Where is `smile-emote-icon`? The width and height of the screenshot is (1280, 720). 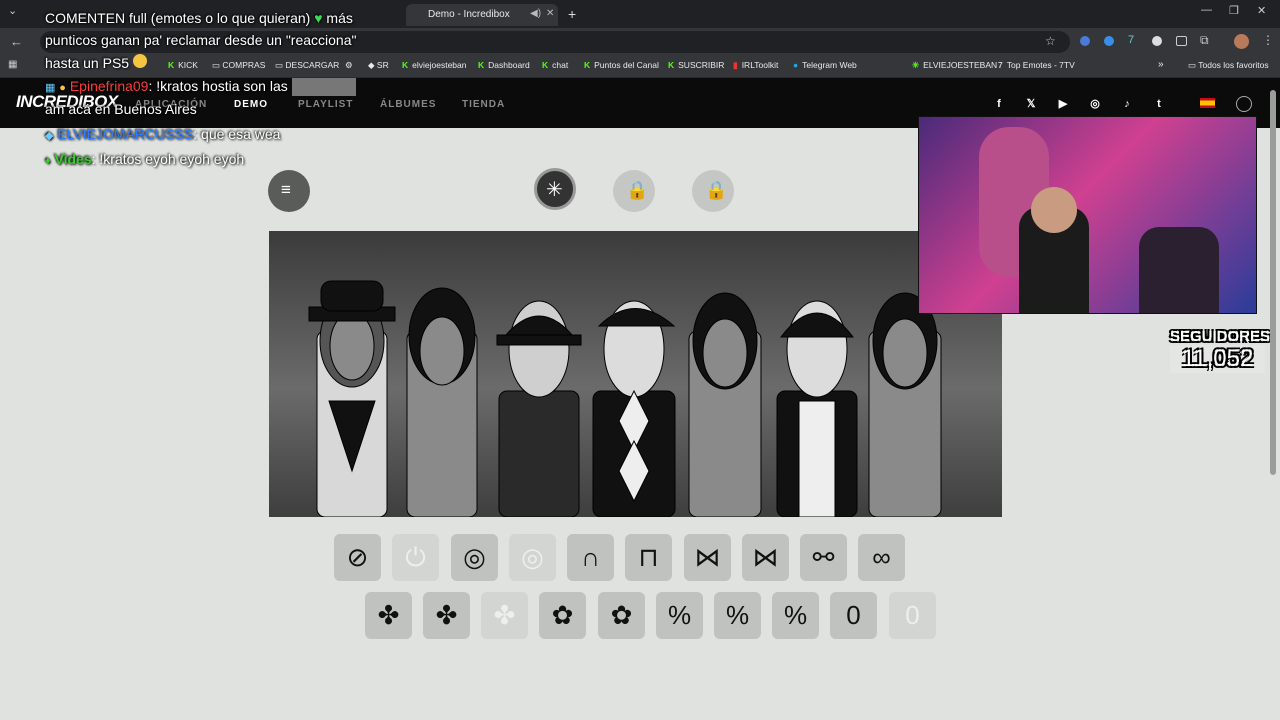 smile-emote-icon is located at coordinates (139, 61).